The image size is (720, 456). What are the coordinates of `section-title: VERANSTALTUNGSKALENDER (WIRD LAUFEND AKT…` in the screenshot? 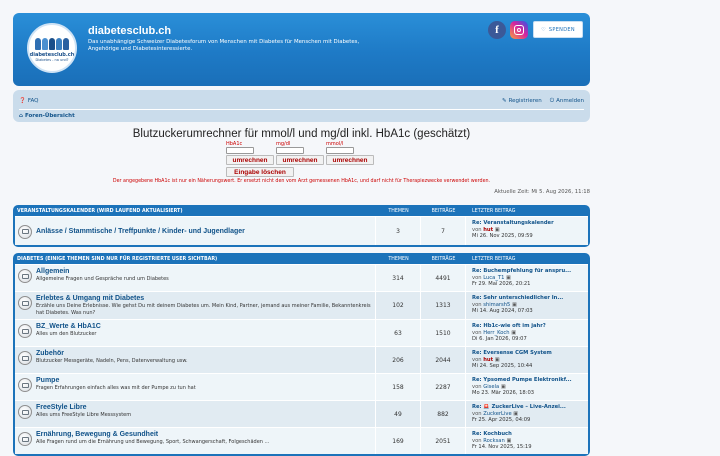 It's located at (195, 211).